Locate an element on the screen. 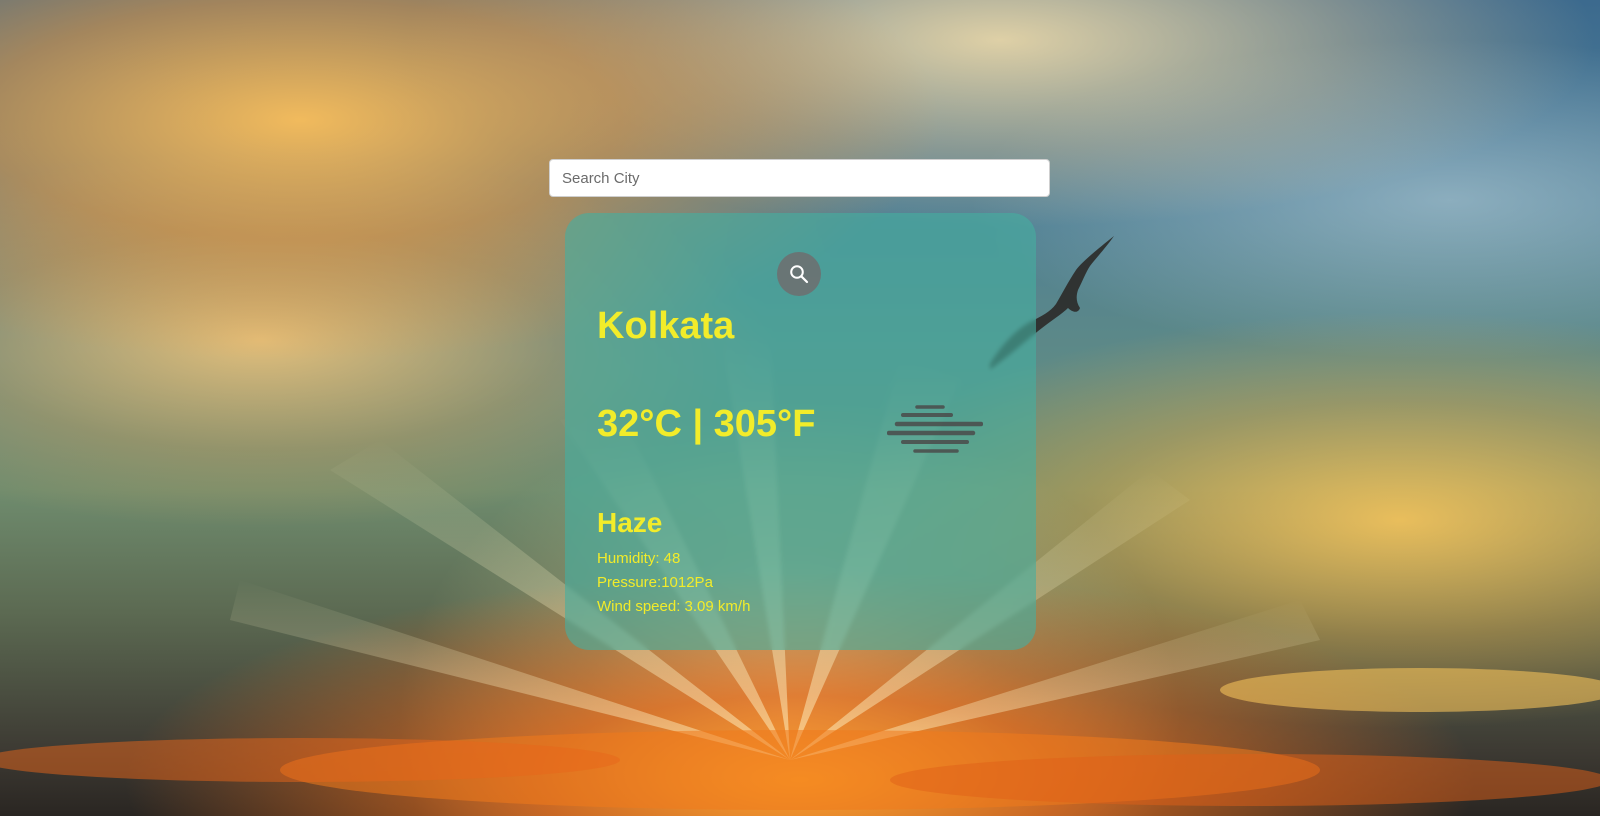 The height and width of the screenshot is (816, 1600). temperature-readout: 32°C | 305°F is located at coordinates (706, 424).